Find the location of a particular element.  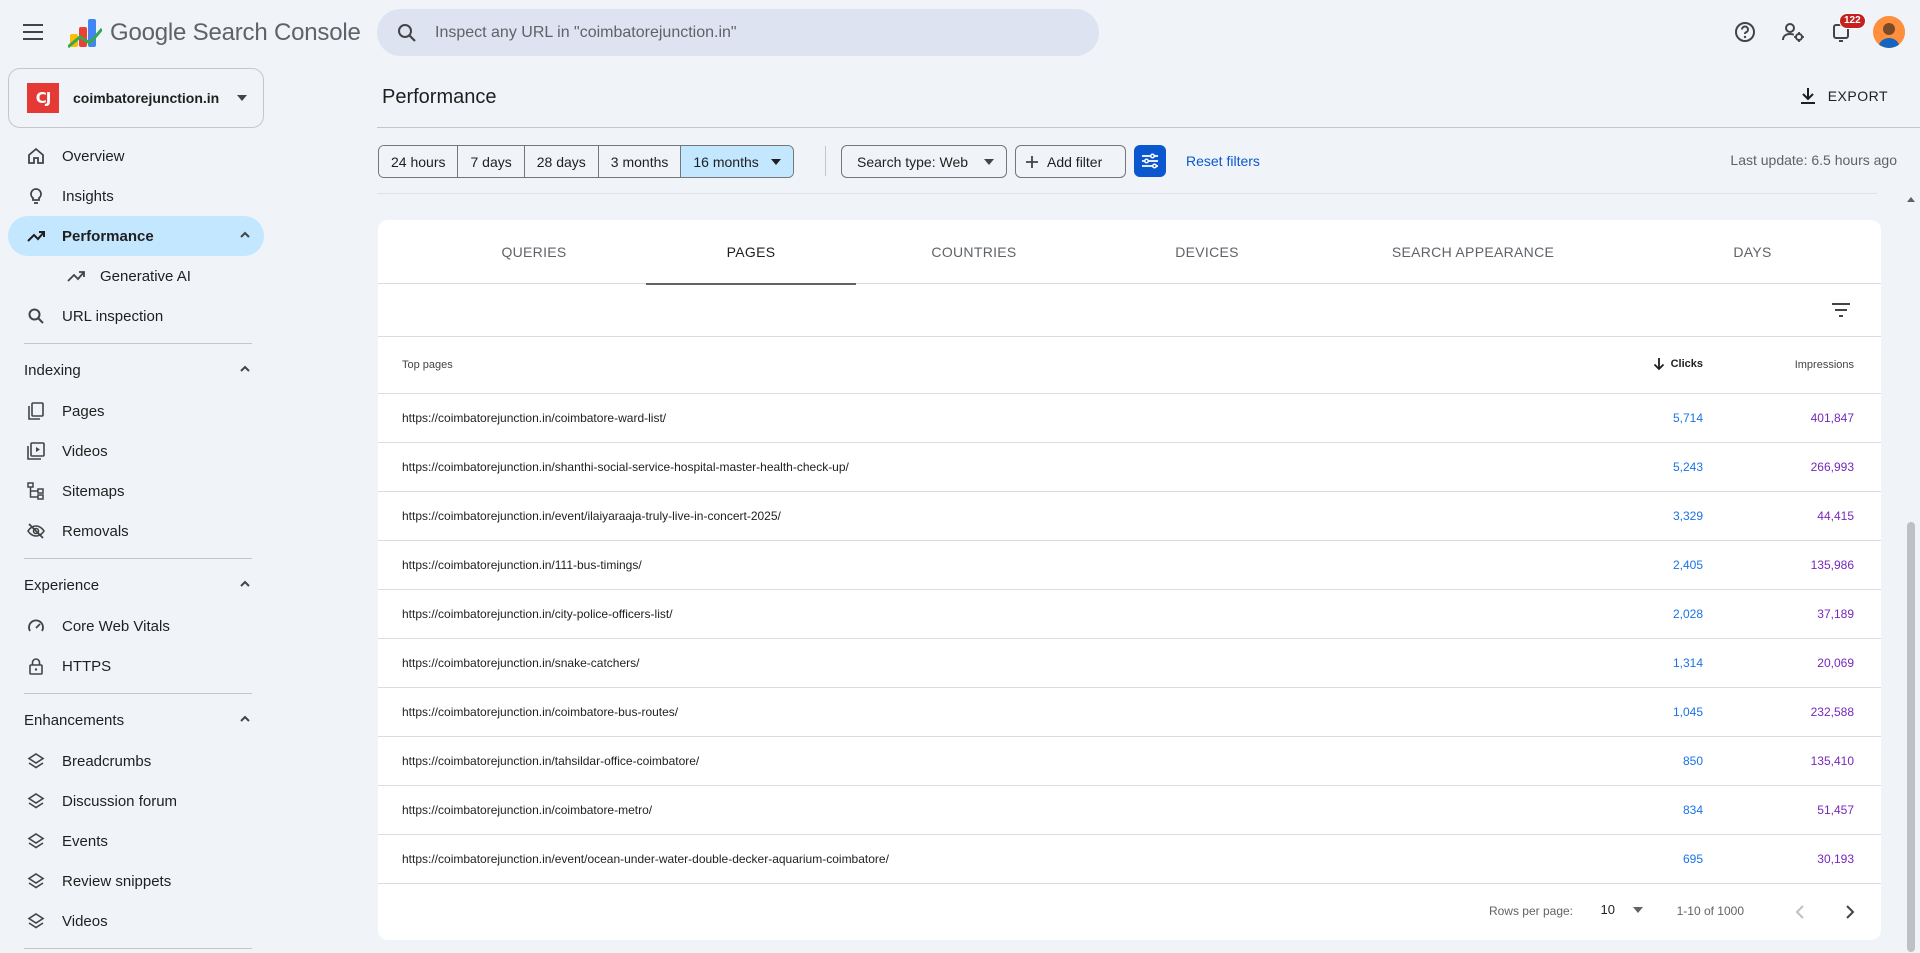

sidebar-item-label: Pages is located at coordinates (83, 411).